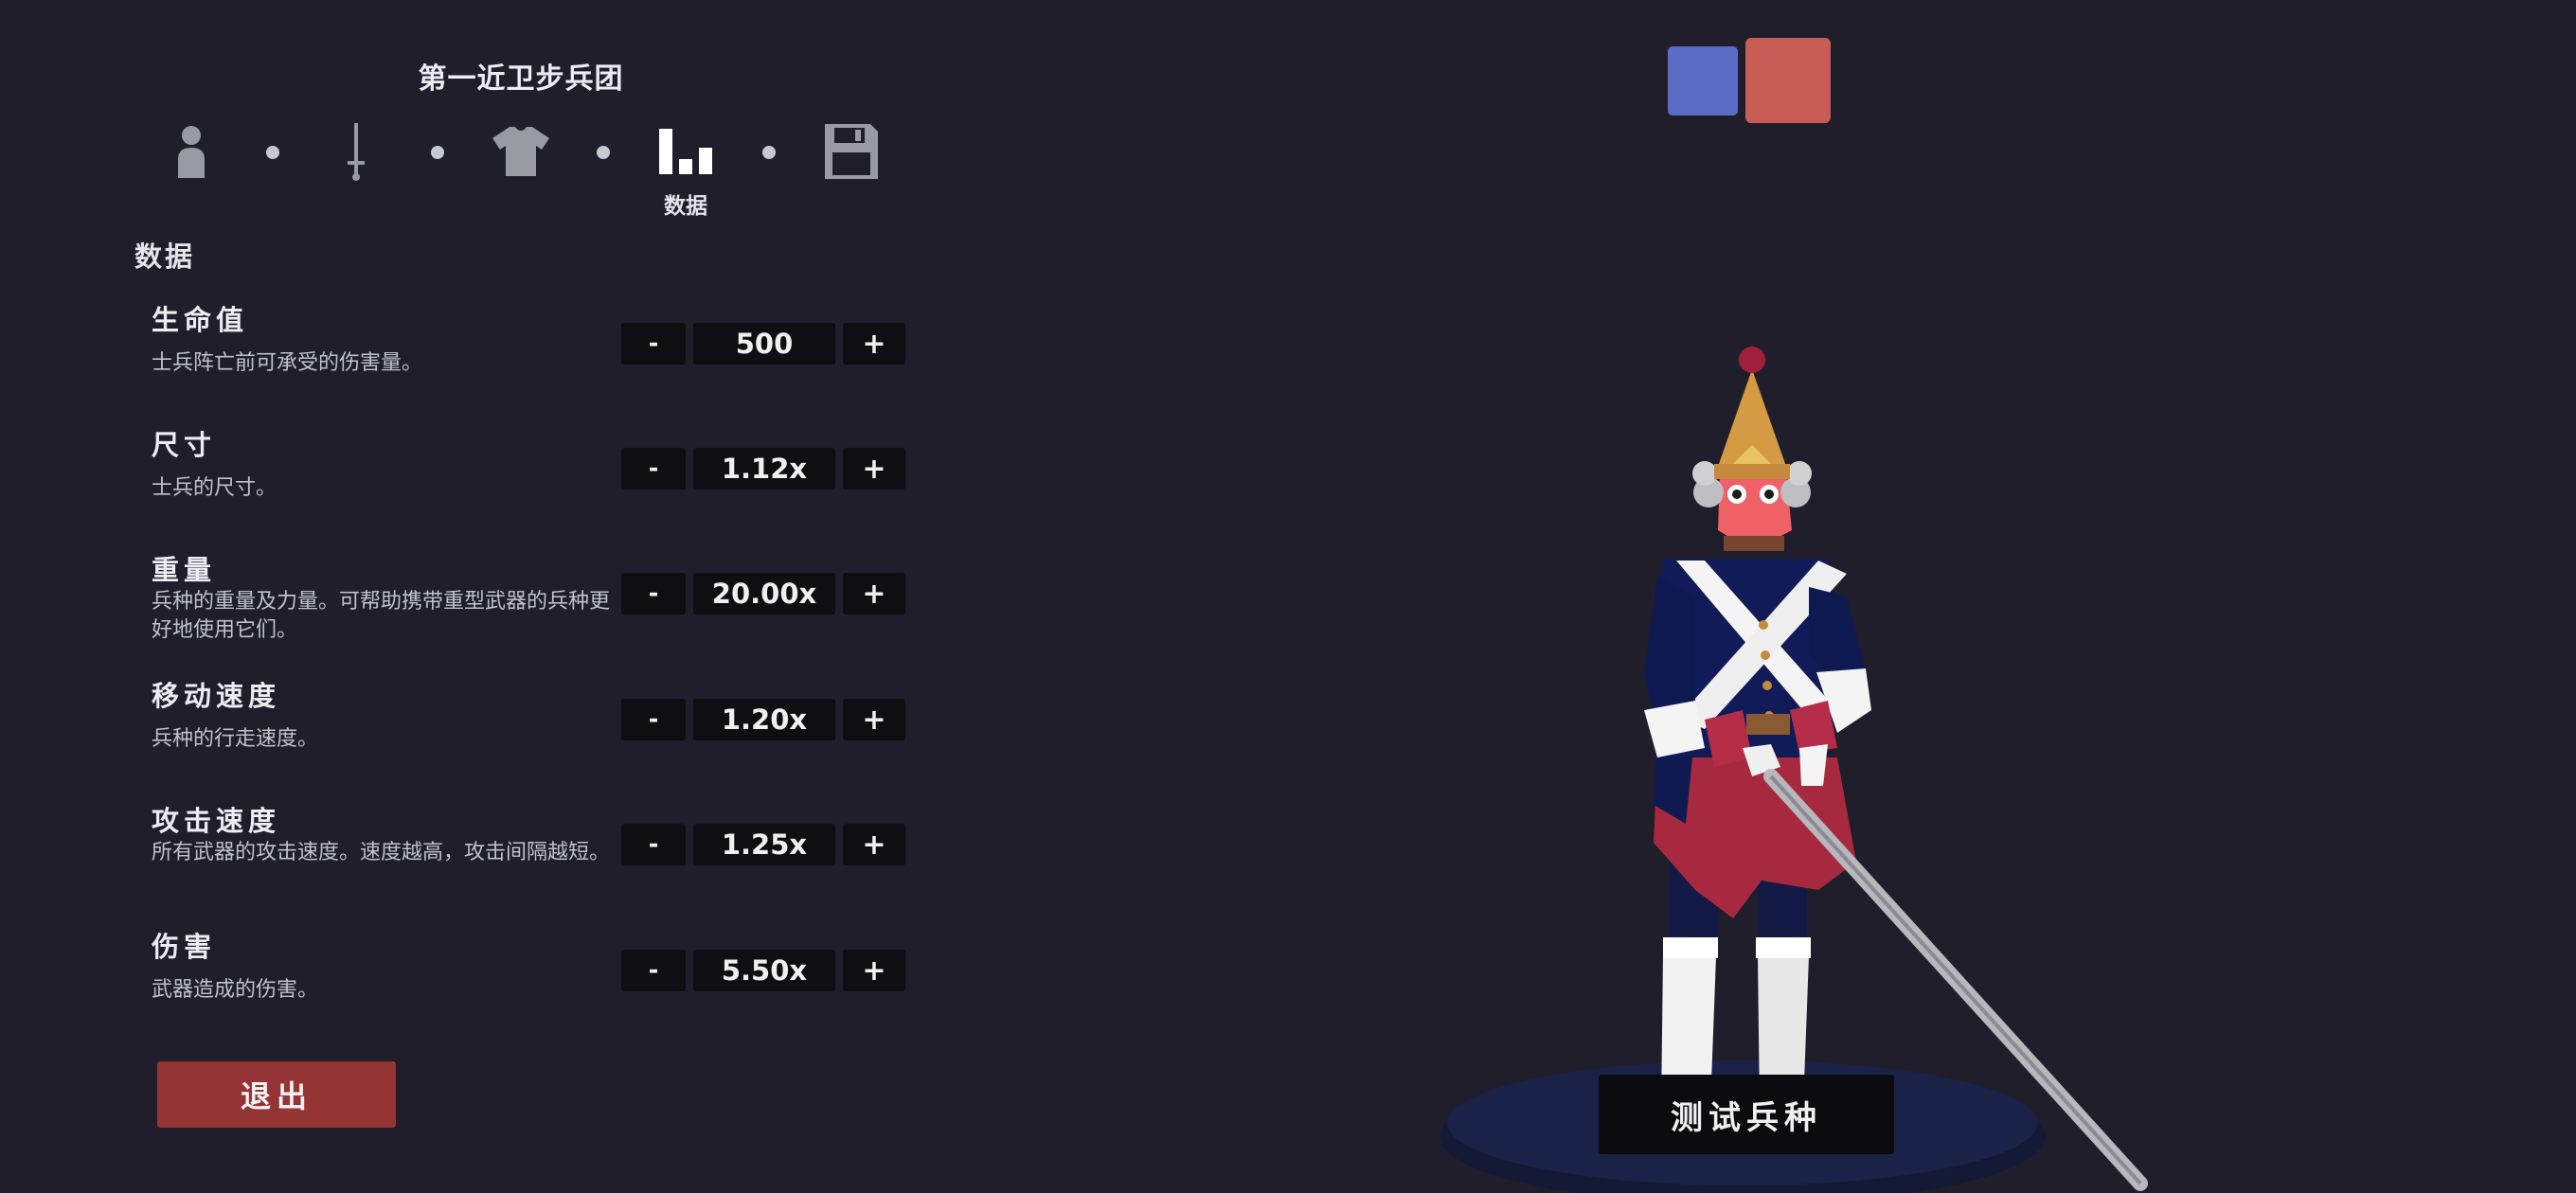  I want to click on stat-value: 500, so click(764, 344).